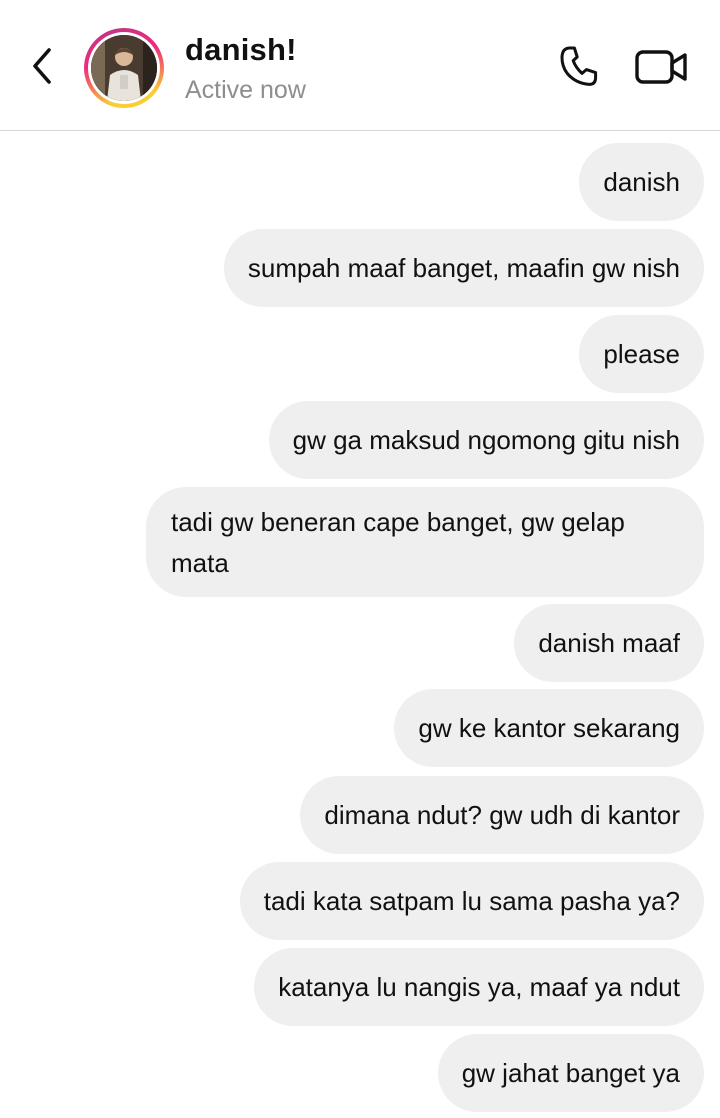  What do you see at coordinates (609, 643) in the screenshot?
I see `message-bubble: danish maaf` at bounding box center [609, 643].